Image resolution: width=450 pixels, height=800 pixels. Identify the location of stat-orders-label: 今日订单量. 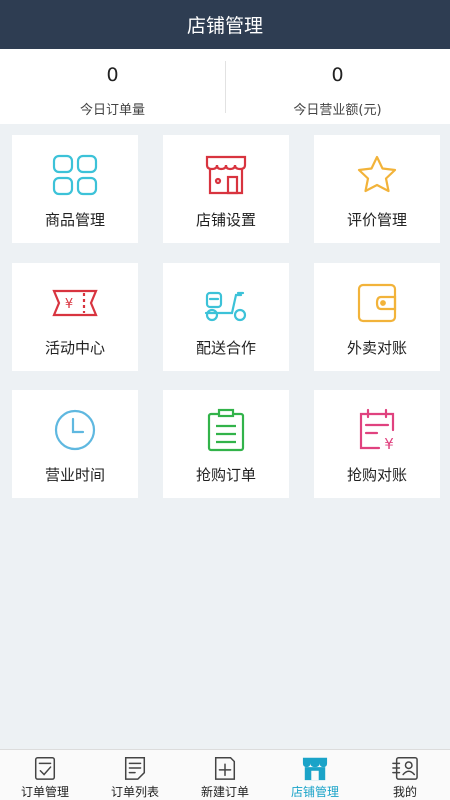
(112, 110).